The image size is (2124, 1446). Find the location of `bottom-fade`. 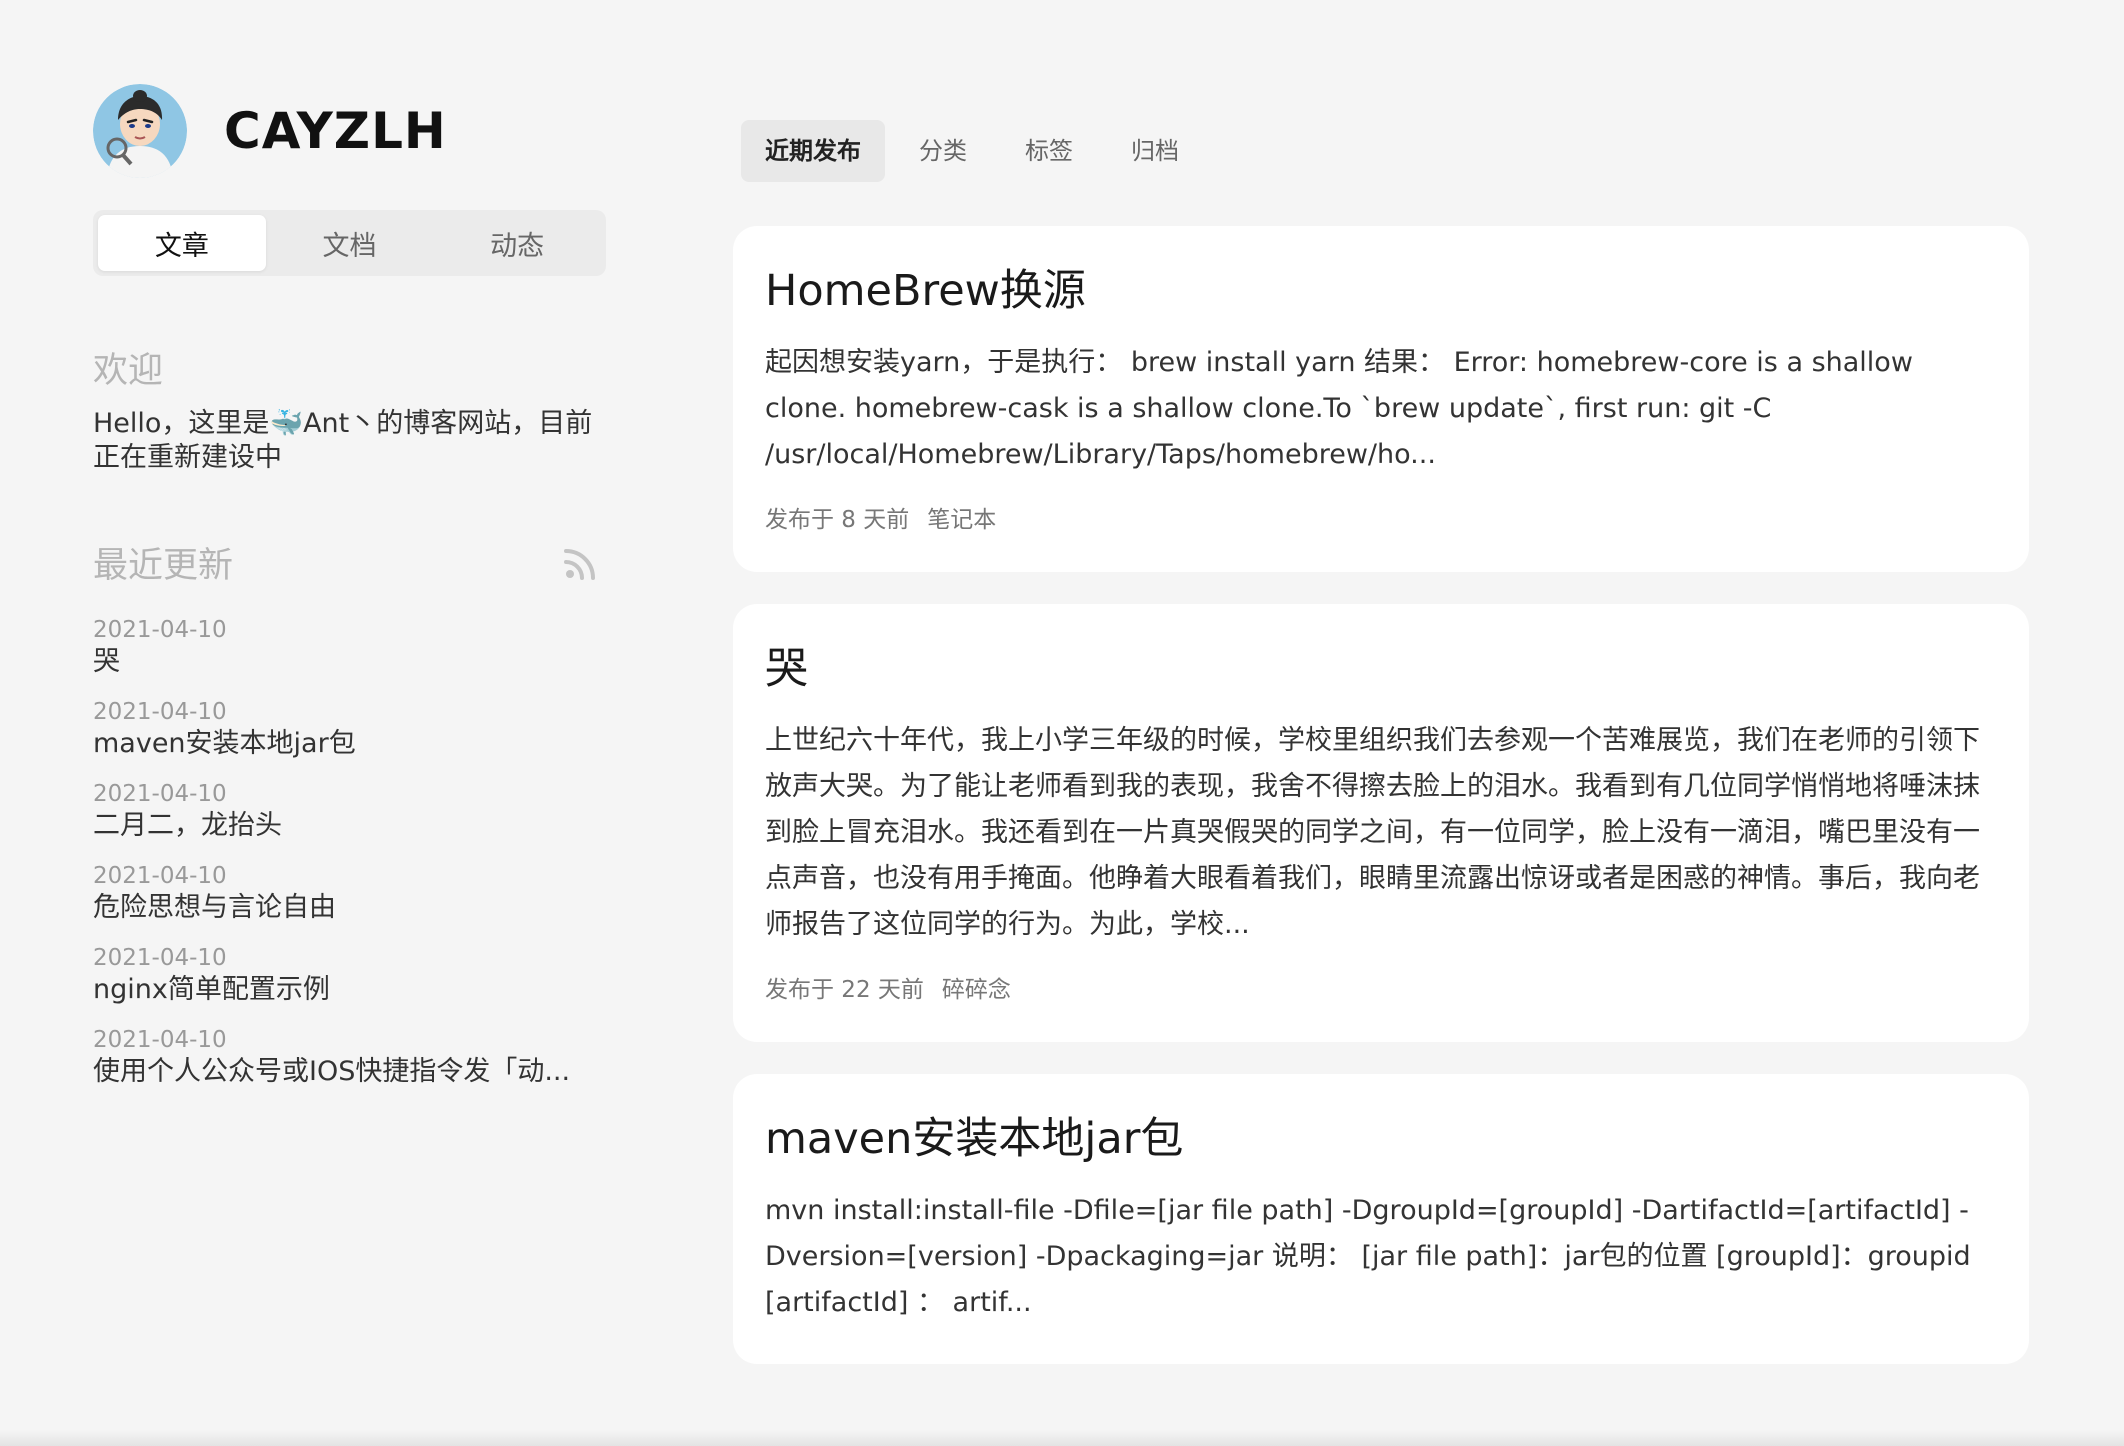

bottom-fade is located at coordinates (1062, 1438).